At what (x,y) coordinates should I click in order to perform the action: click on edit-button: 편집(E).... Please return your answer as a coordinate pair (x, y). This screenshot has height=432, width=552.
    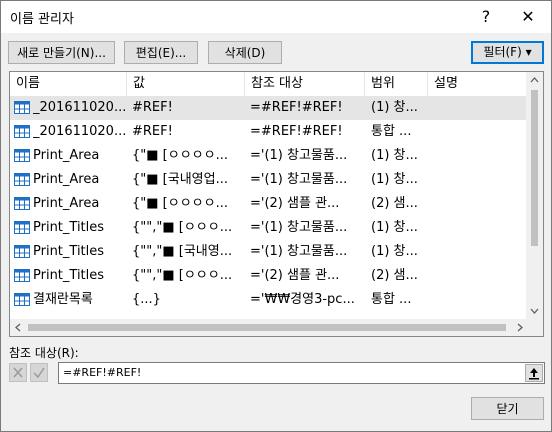
    Looking at the image, I should click on (161, 52).